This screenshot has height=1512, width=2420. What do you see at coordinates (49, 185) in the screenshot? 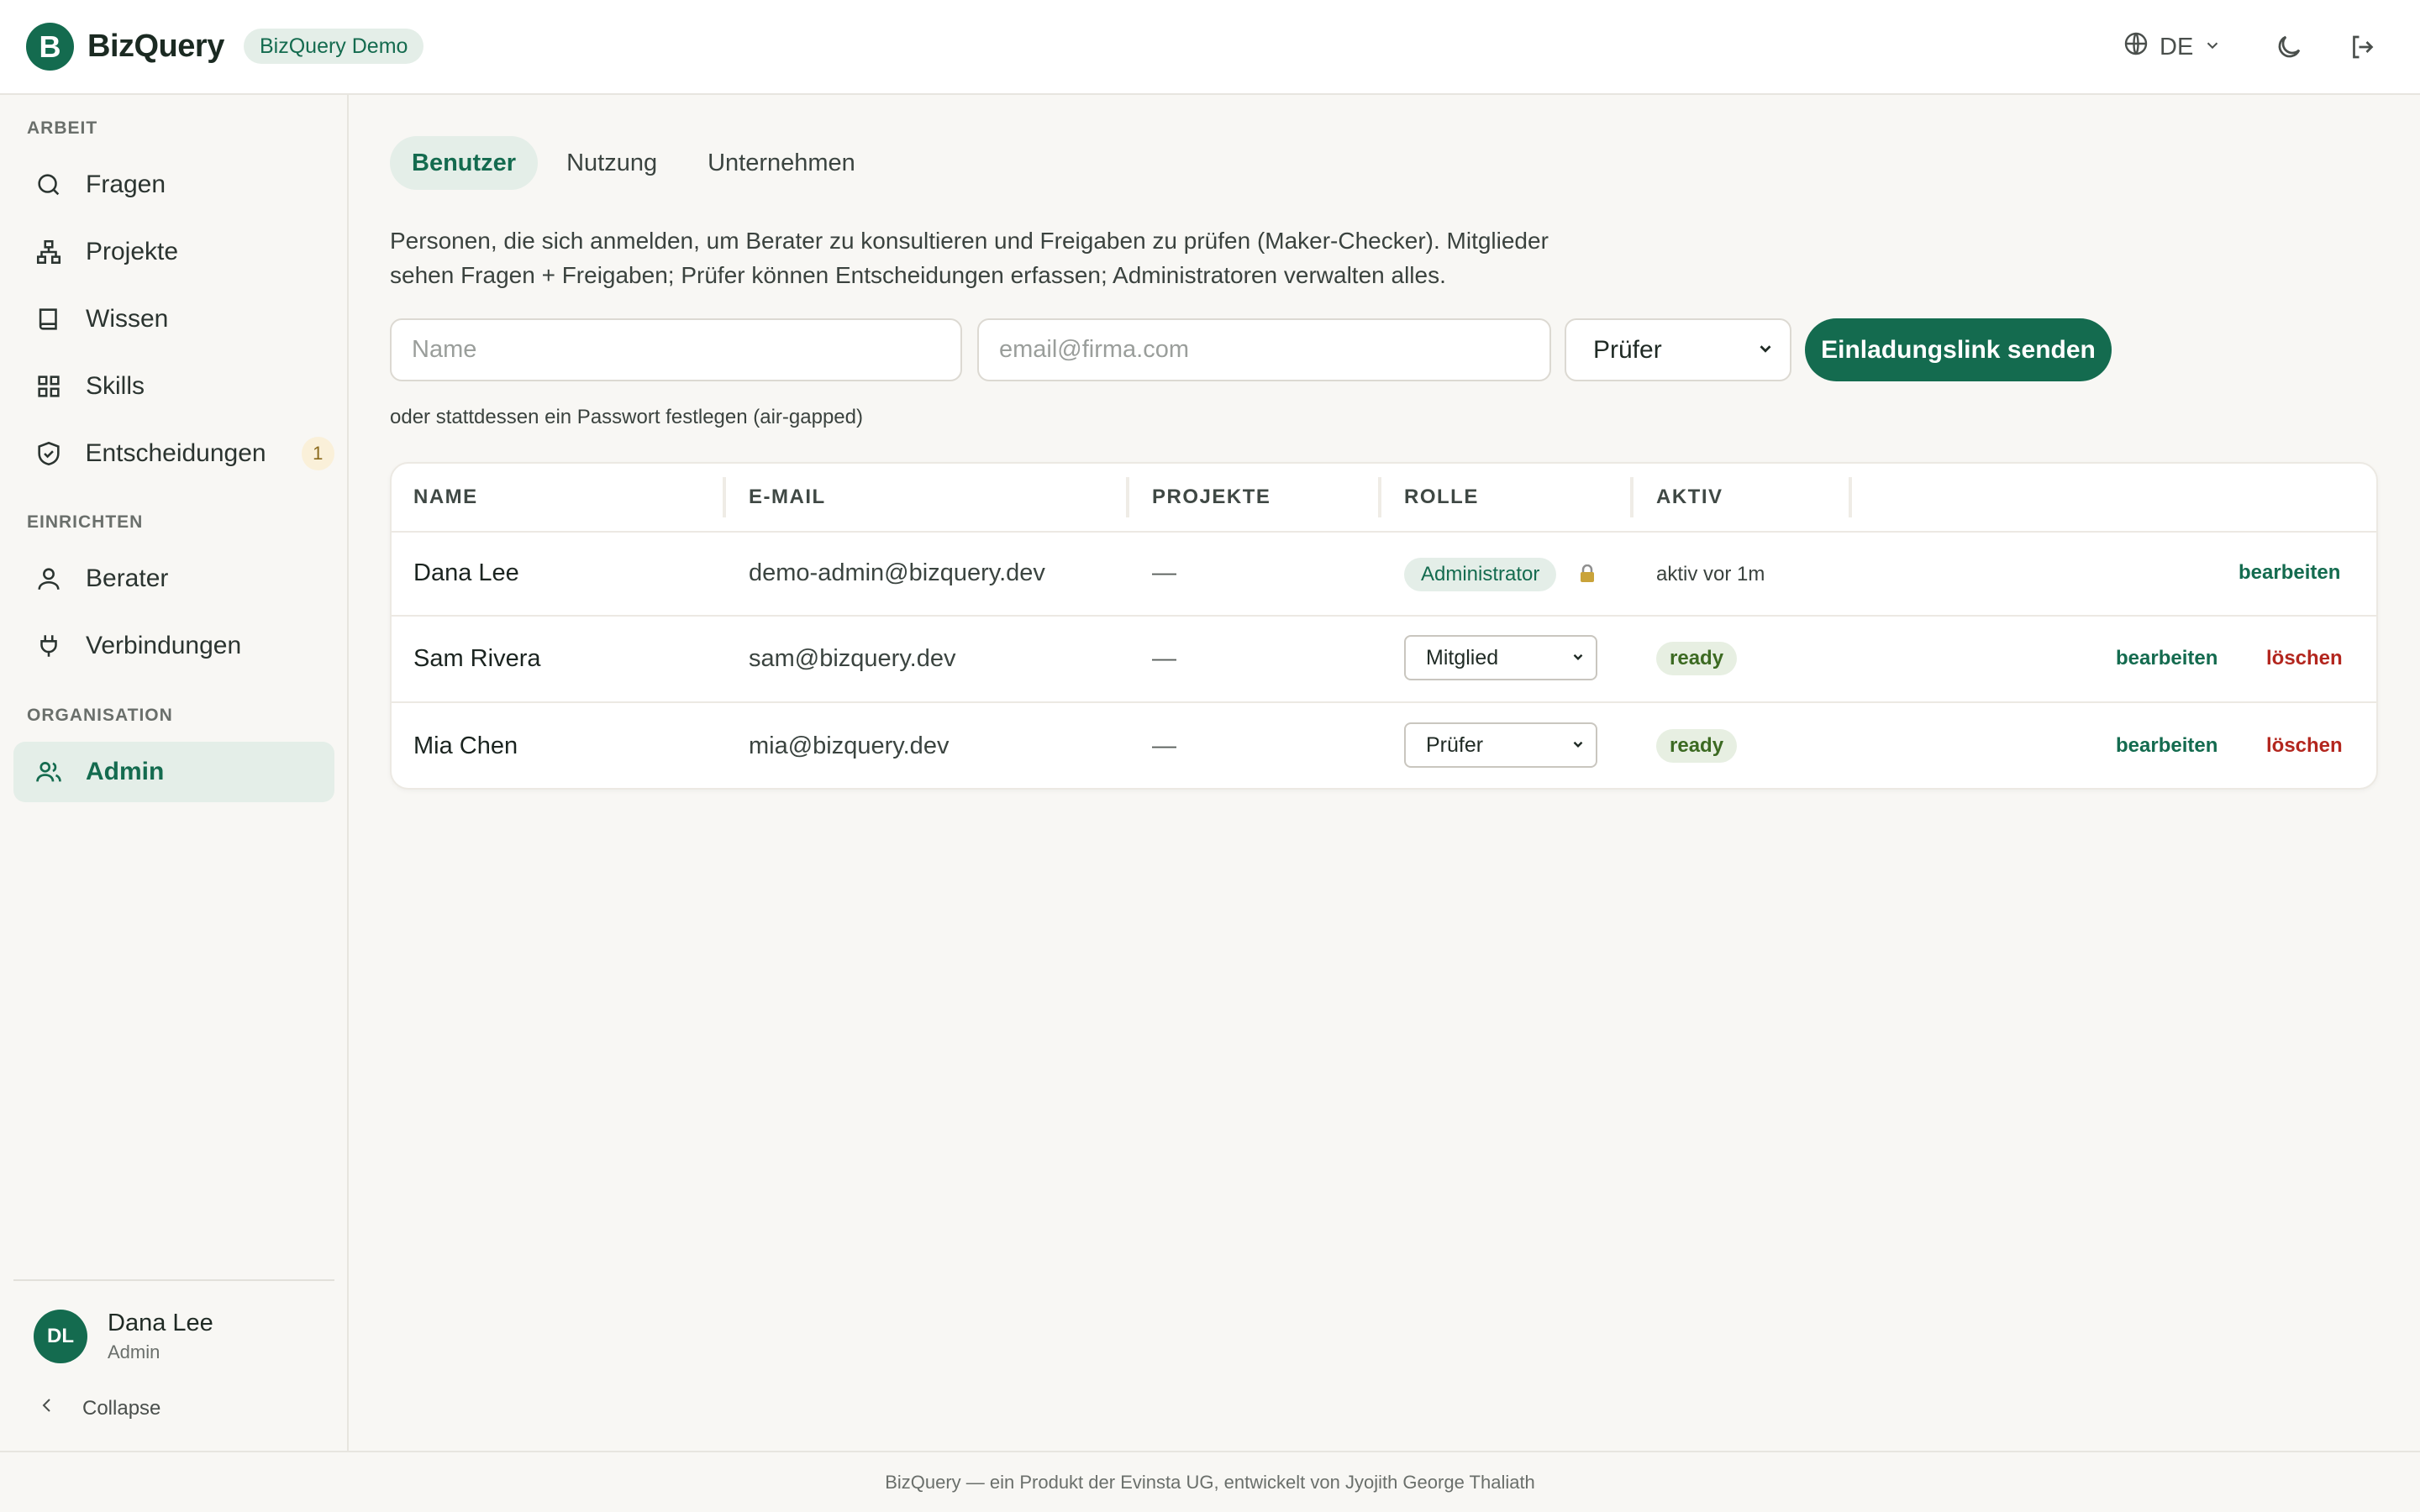
I see `search-icon` at bounding box center [49, 185].